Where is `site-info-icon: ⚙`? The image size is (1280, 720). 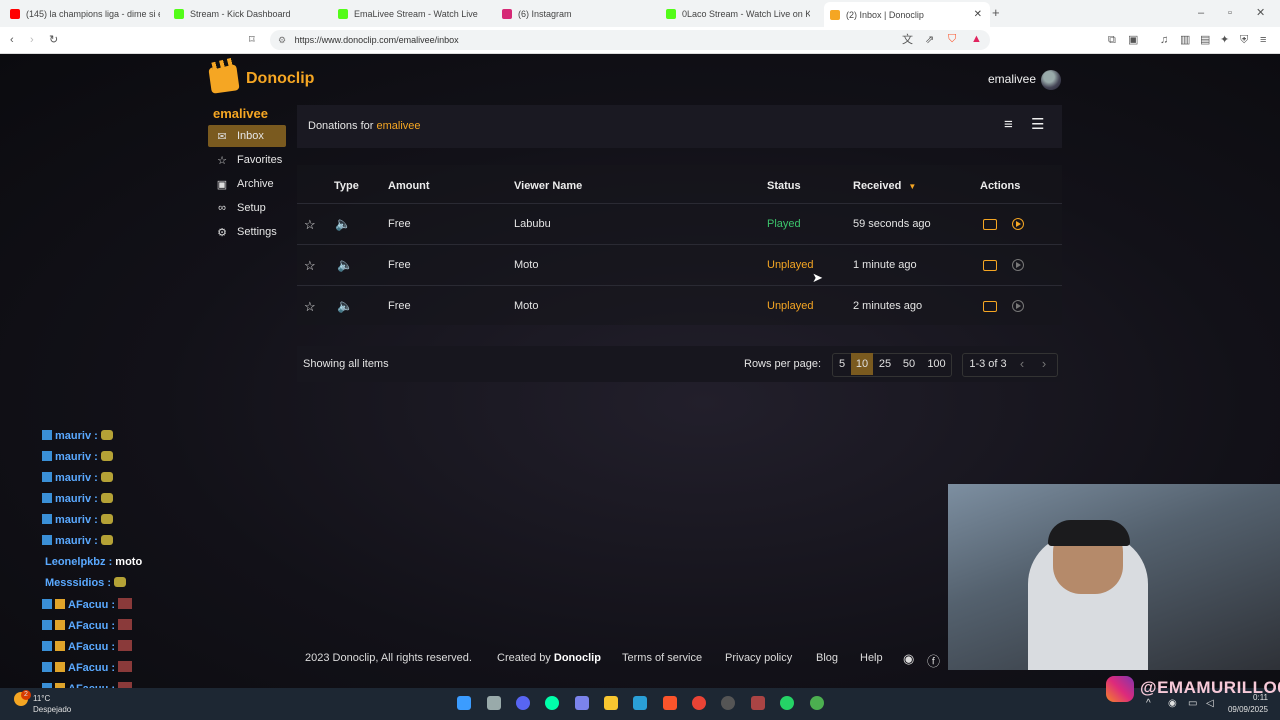
site-info-icon: ⚙ is located at coordinates (282, 40).